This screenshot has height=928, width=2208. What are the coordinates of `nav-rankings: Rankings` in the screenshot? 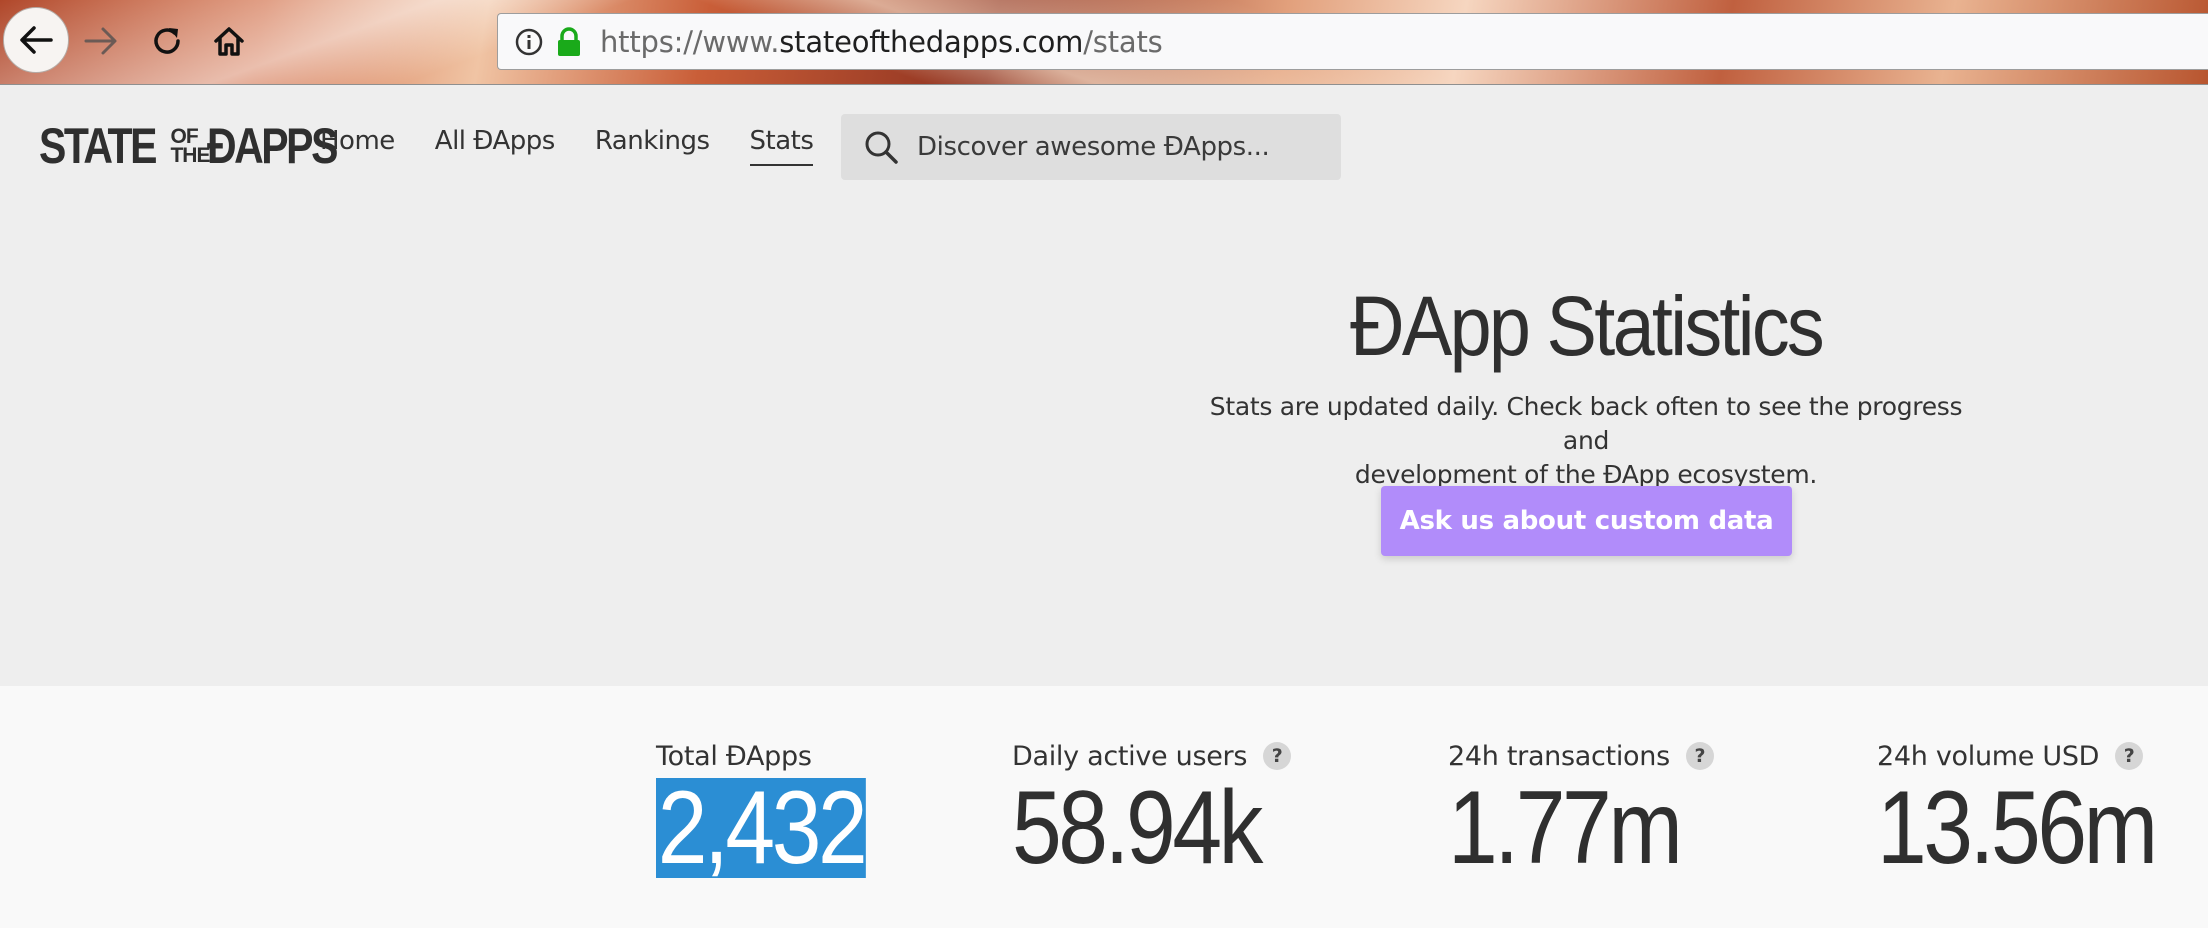 It's located at (652, 146).